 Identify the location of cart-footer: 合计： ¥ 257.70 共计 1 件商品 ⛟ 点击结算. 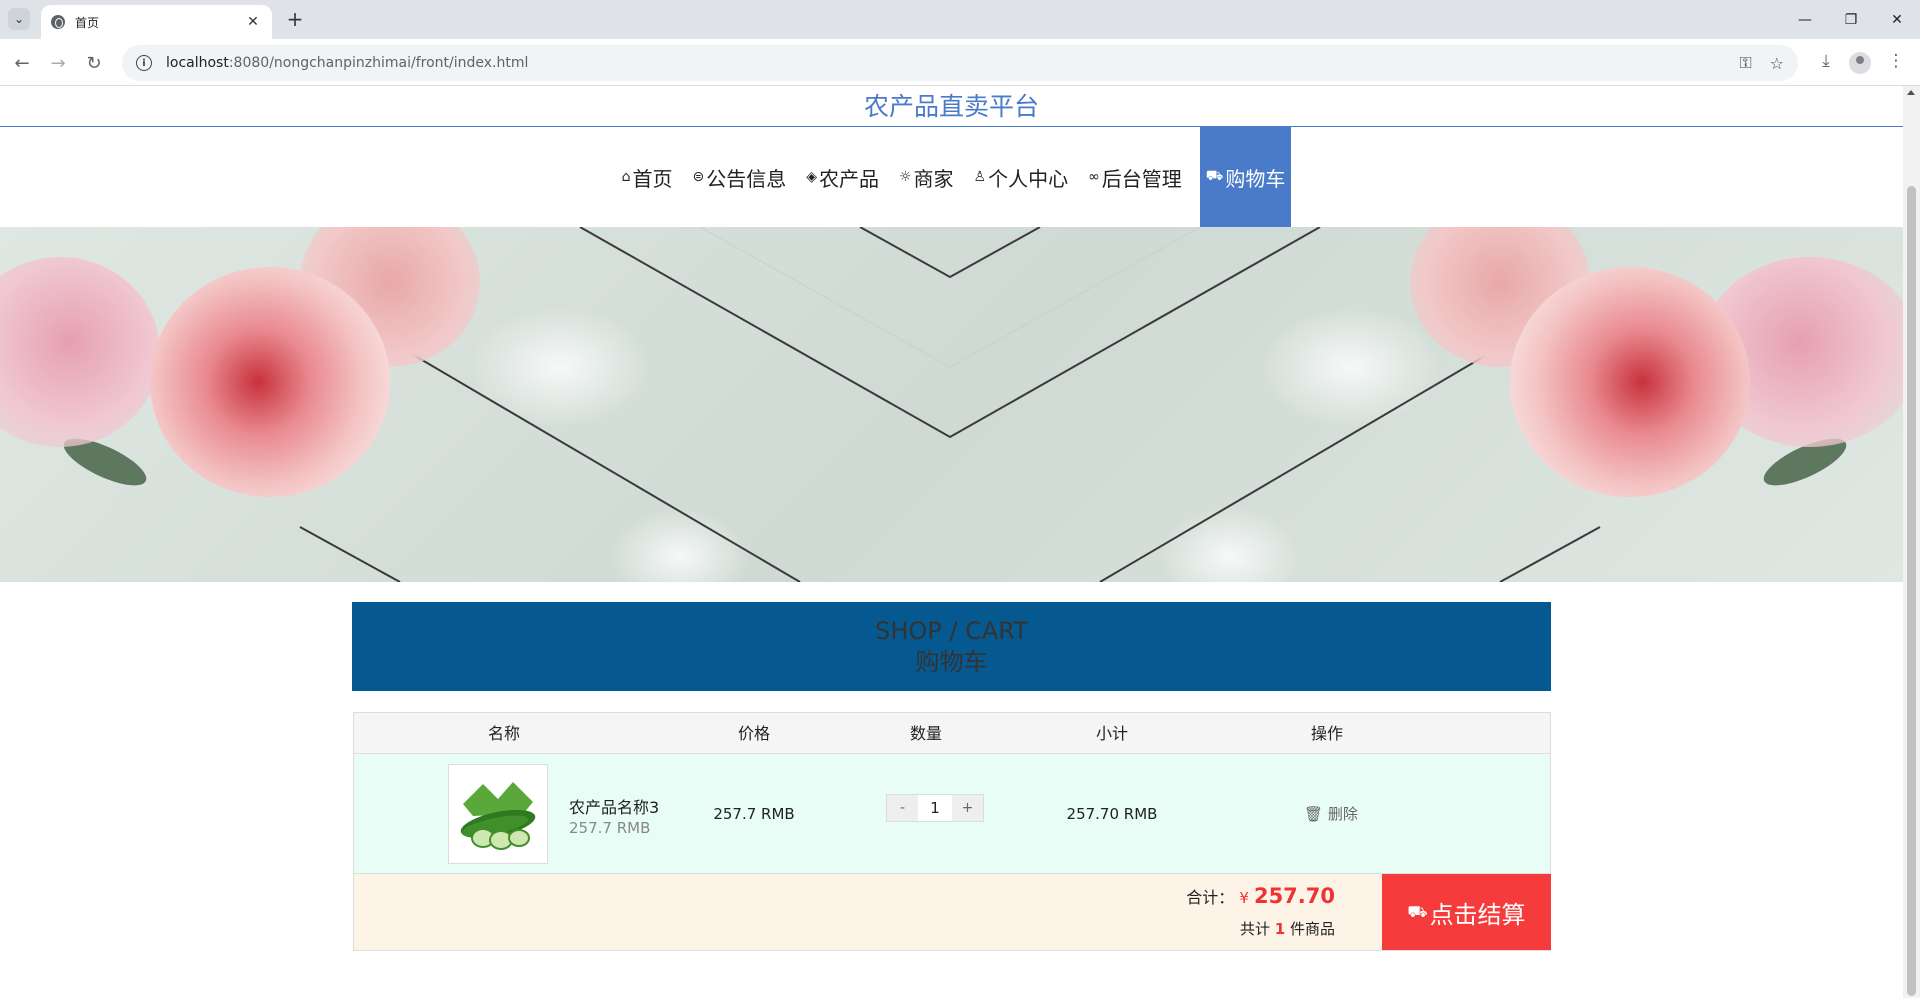
(952, 912).